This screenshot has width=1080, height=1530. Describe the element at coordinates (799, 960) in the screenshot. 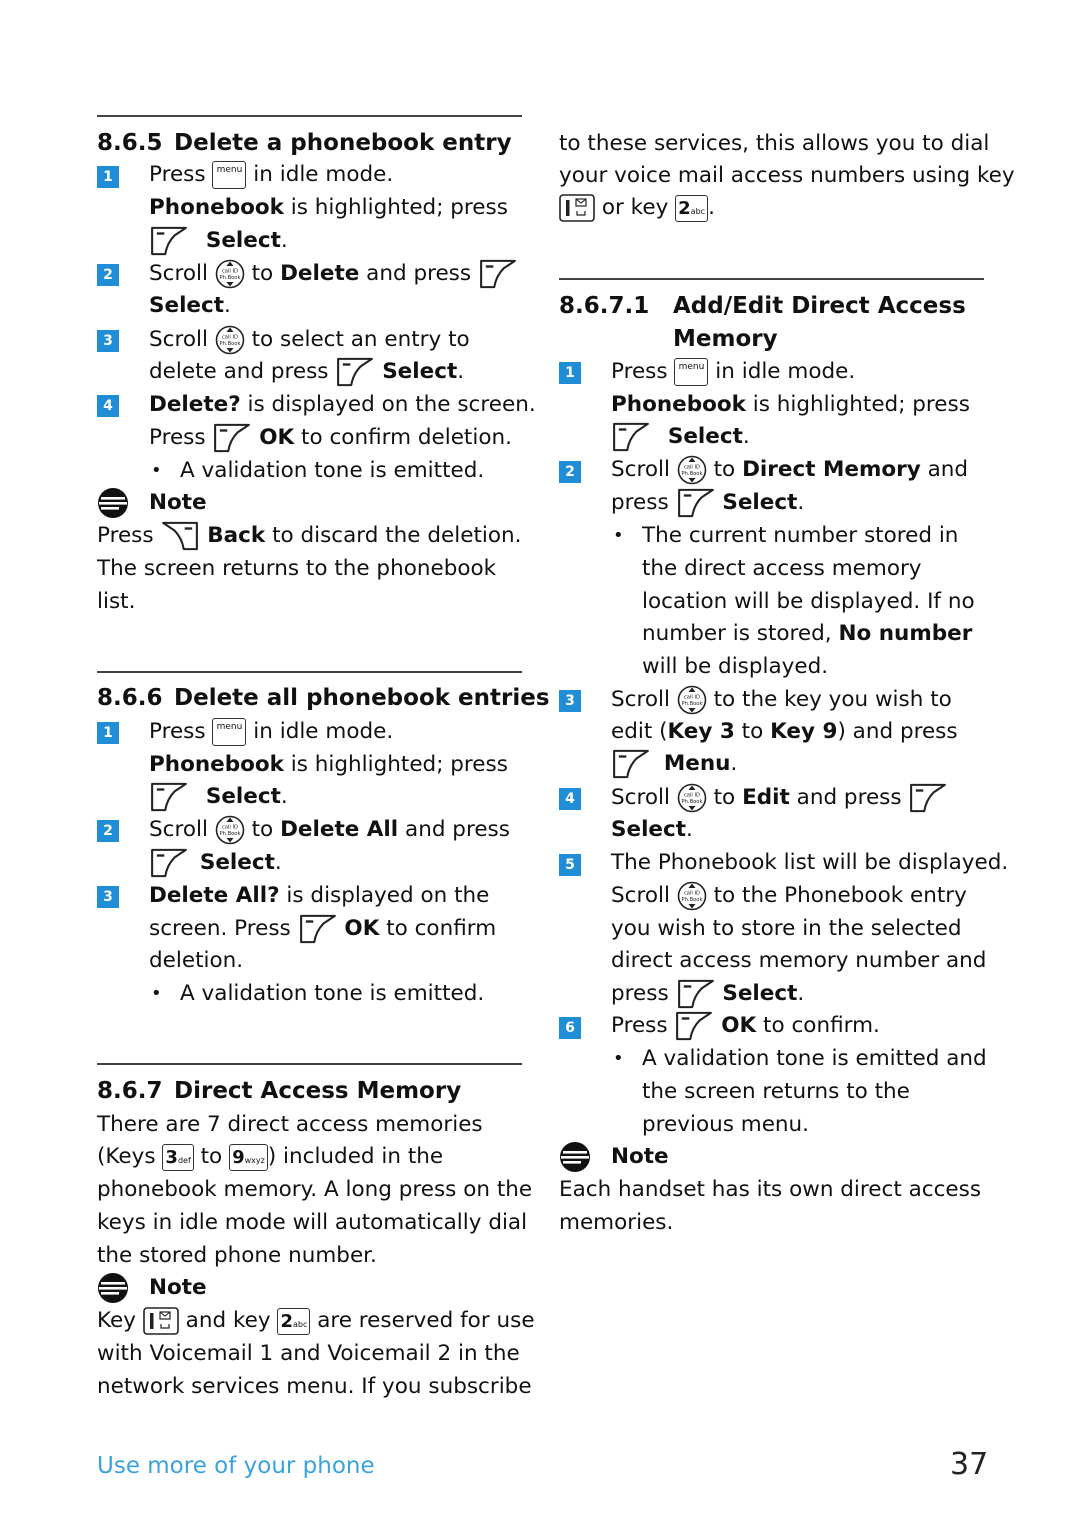

I see `step-text: direct access memory number and` at that location.